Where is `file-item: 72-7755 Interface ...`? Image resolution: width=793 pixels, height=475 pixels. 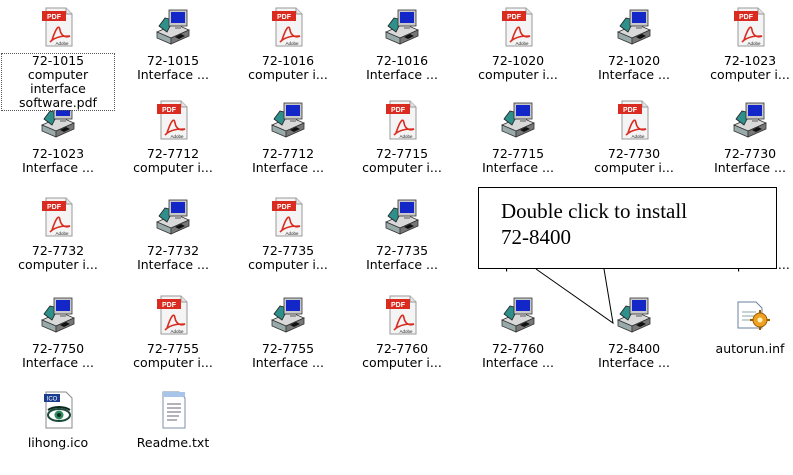 file-item: 72-7755 Interface ... is located at coordinates (288, 332).